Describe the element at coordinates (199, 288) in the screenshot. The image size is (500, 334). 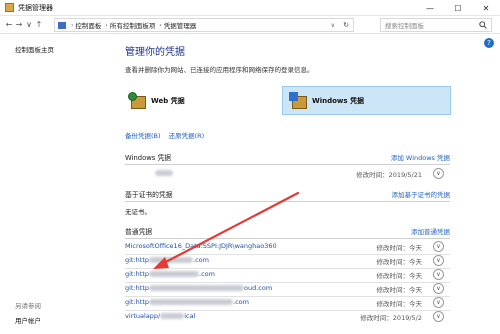
I see `credential-name: git:http oud.com` at that location.